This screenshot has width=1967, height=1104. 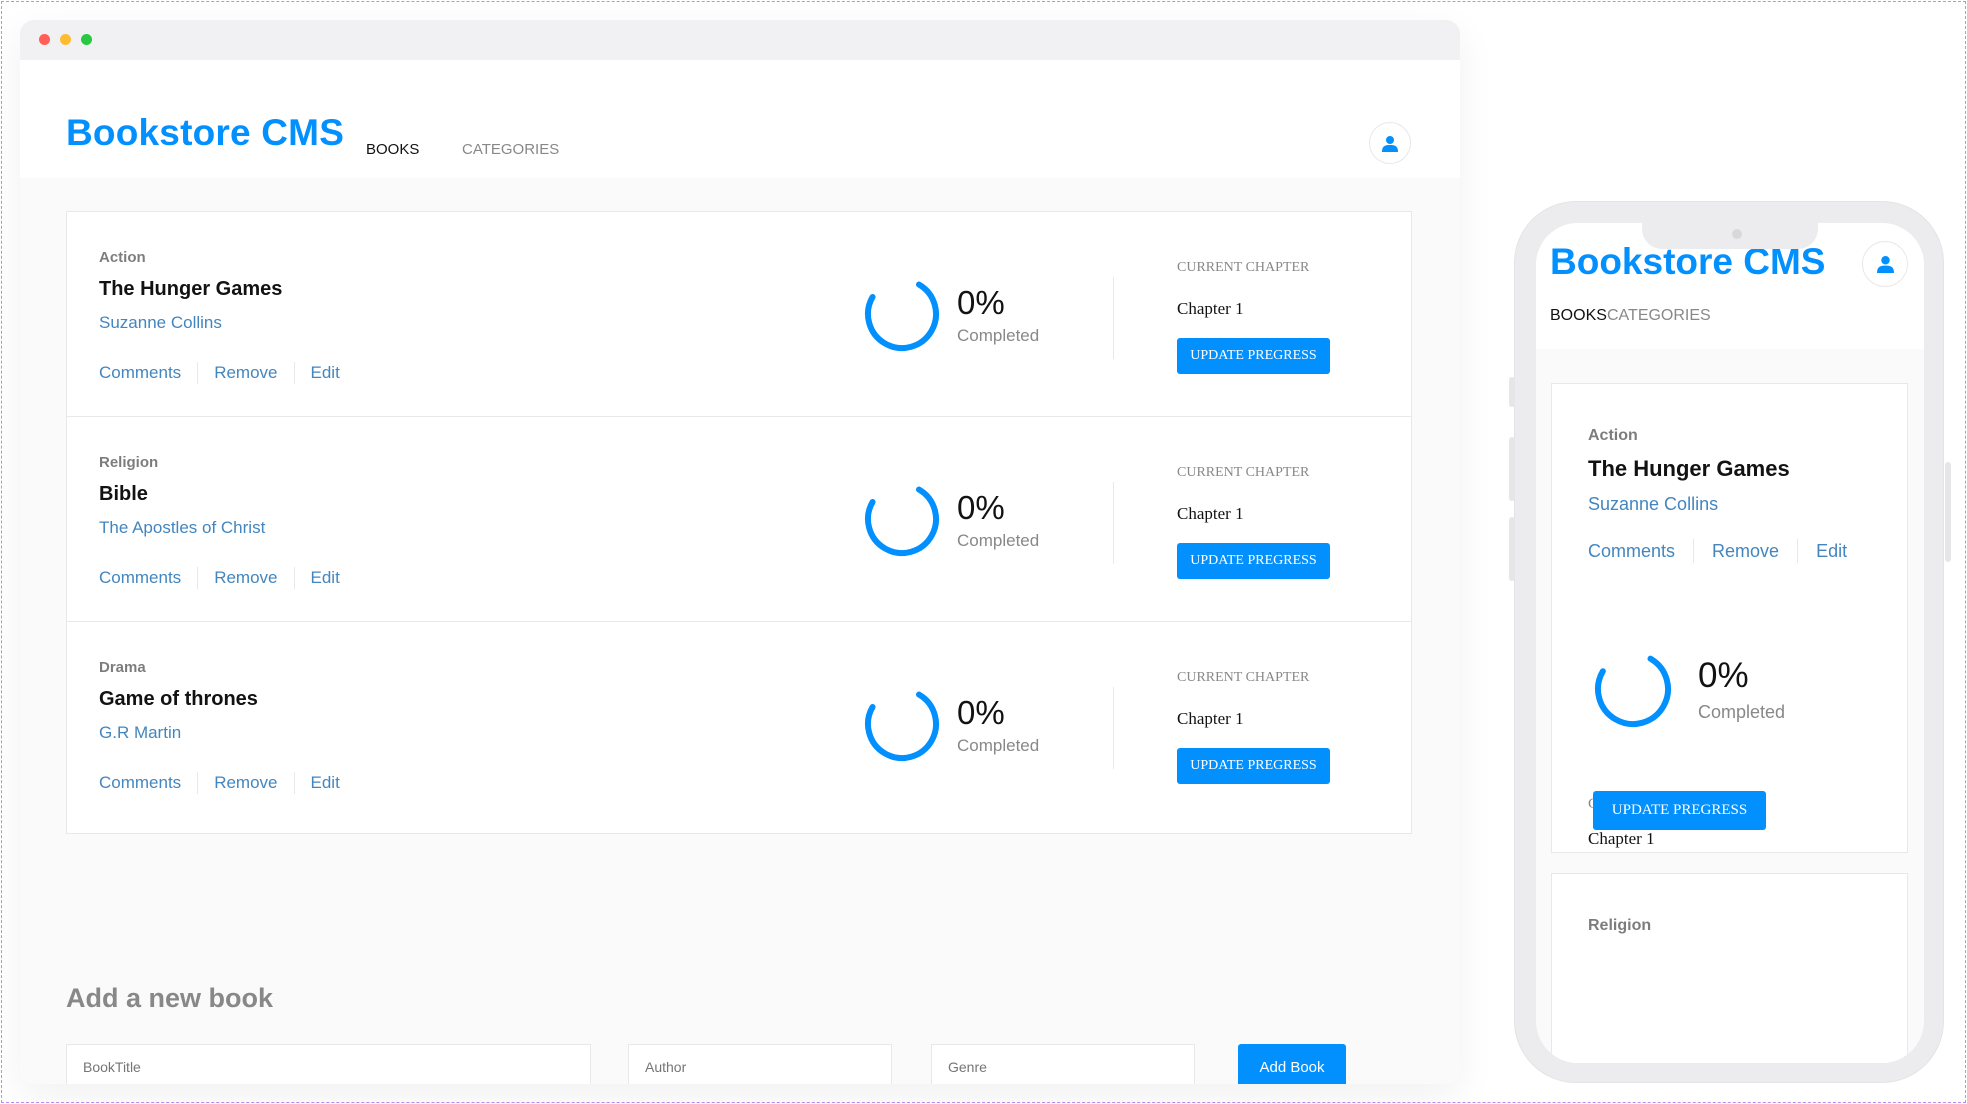 I want to click on book-title: Bible, so click(x=123, y=494).